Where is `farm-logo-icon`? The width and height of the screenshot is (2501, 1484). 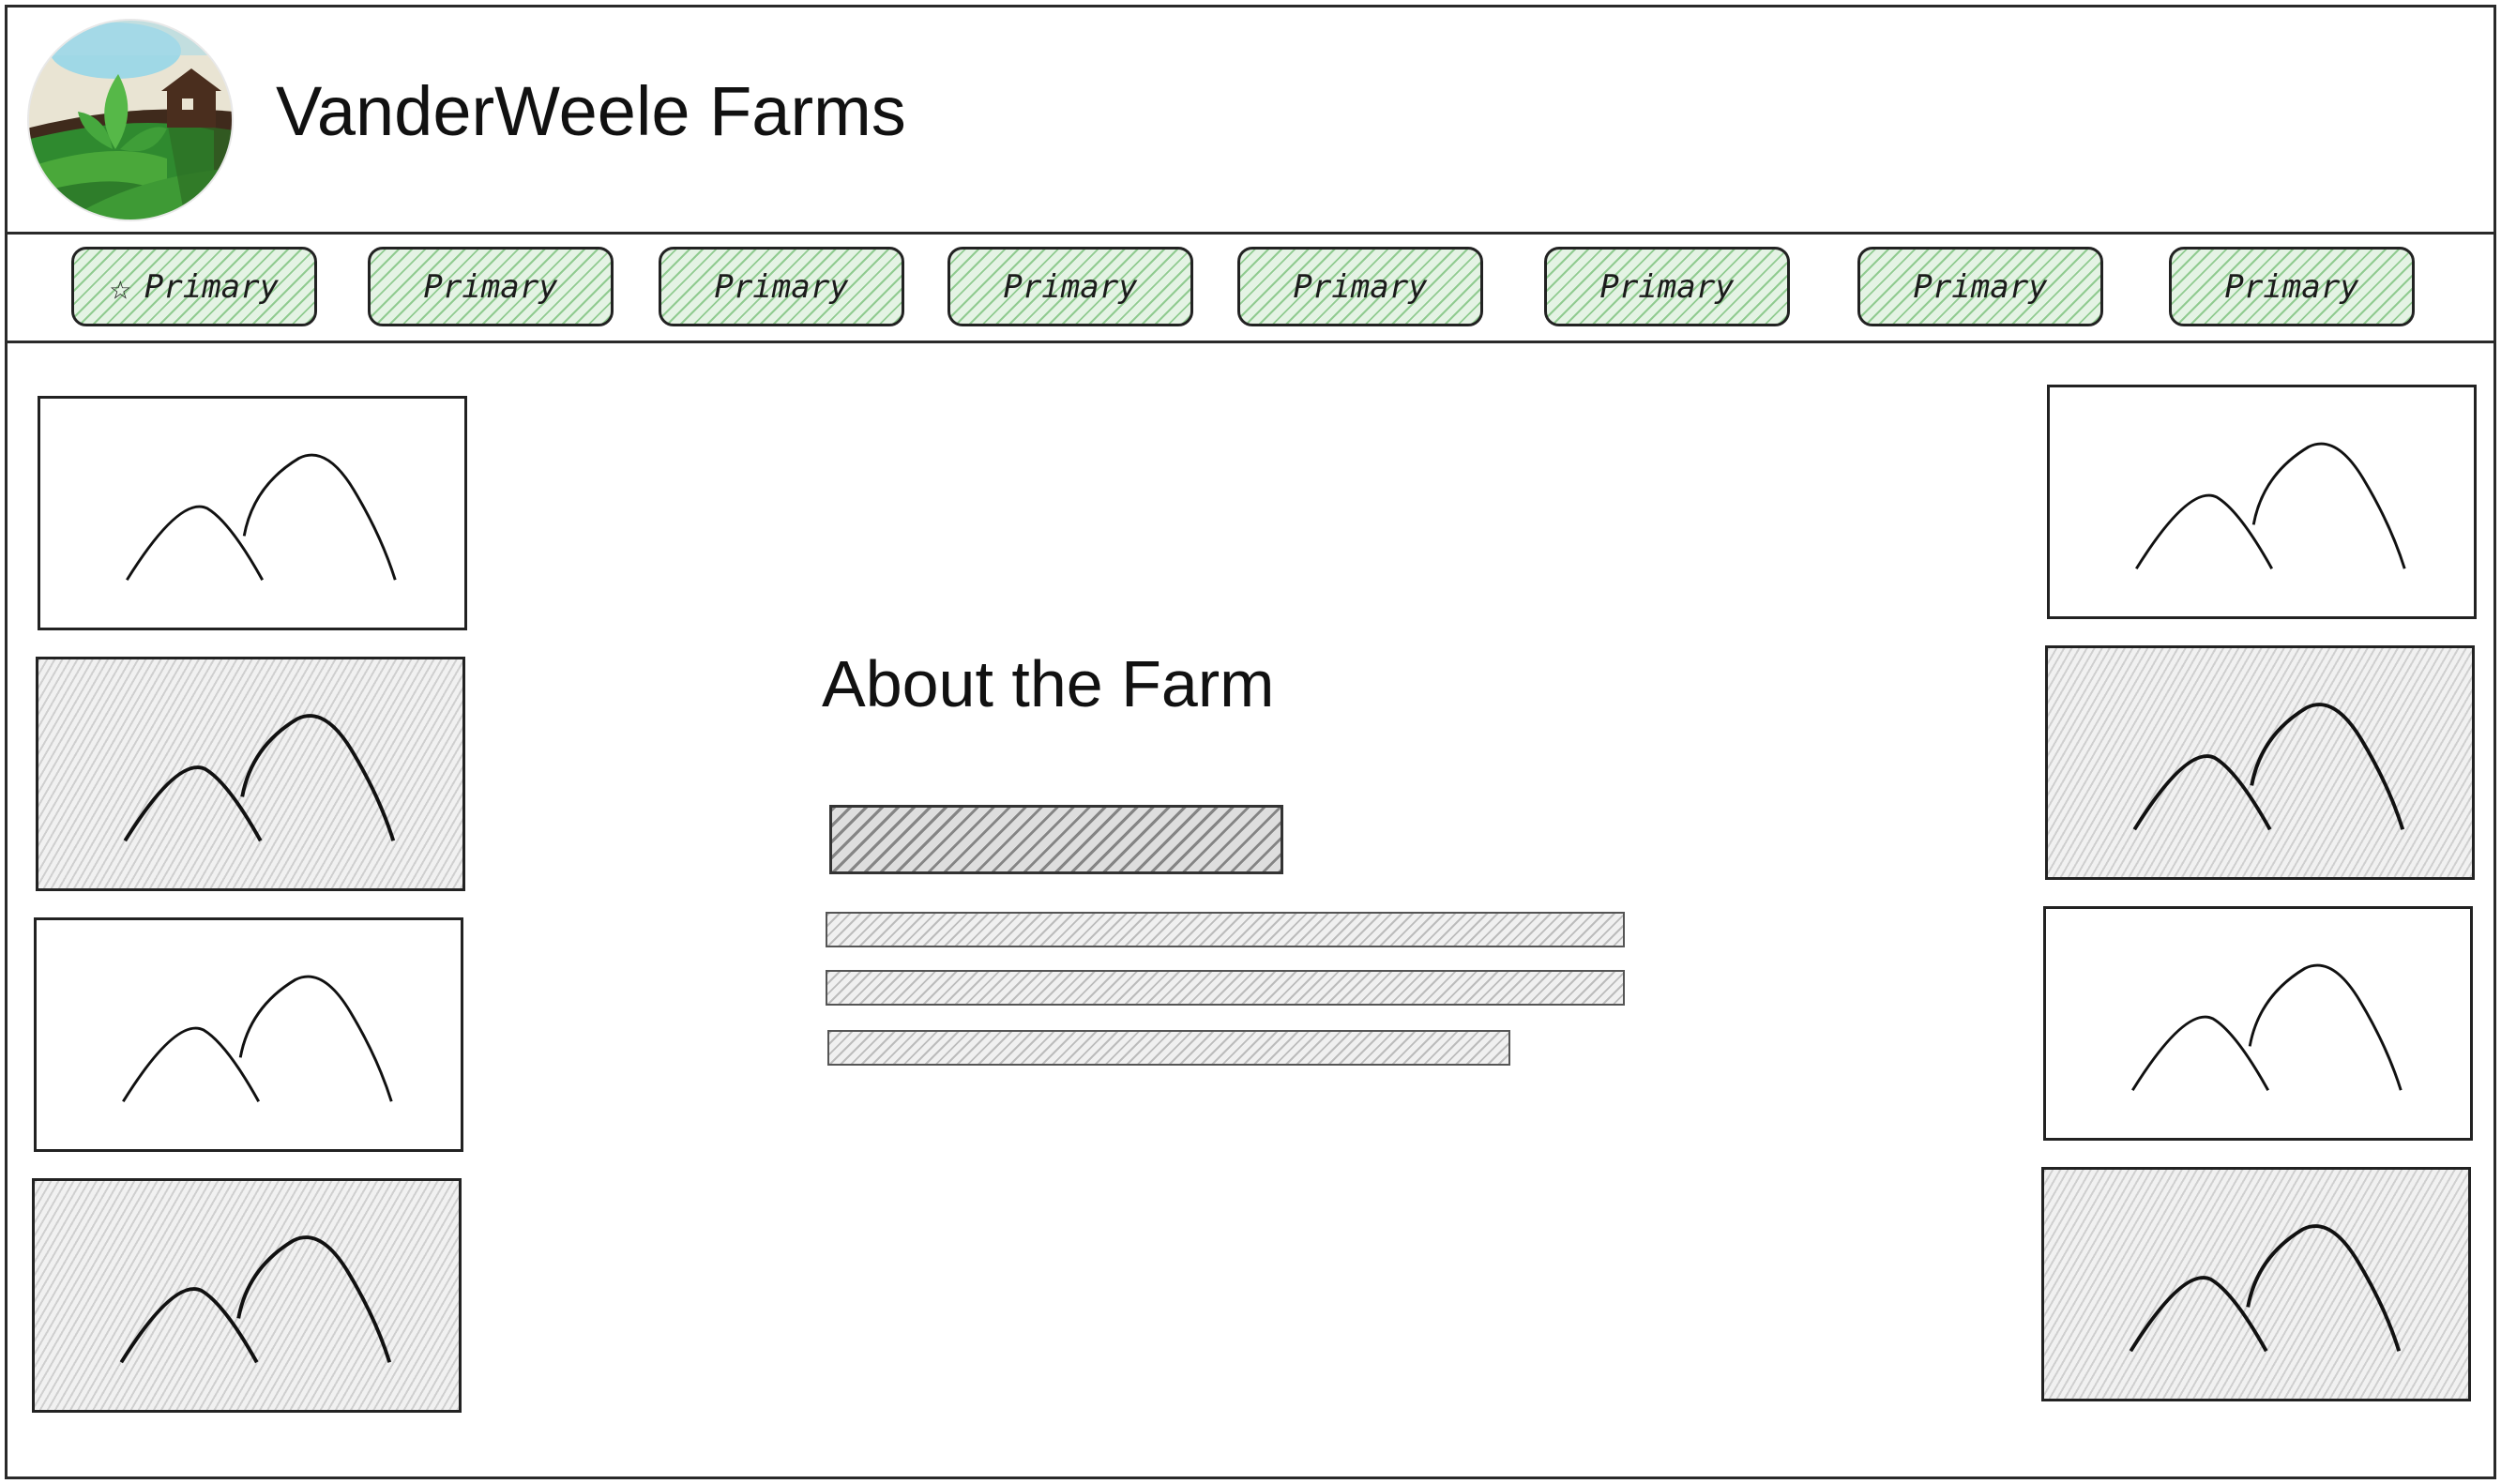
farm-logo-icon is located at coordinates (130, 120).